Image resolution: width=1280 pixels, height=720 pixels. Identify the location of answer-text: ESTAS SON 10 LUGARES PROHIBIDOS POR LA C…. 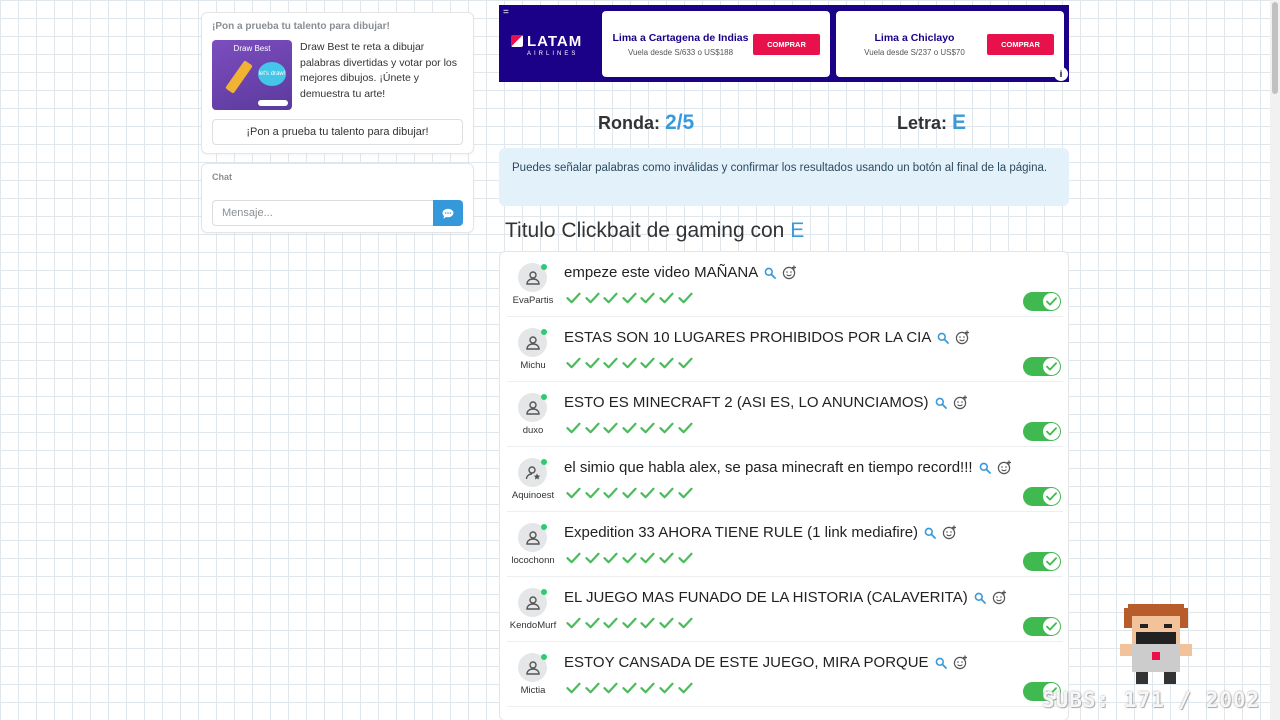
(748, 337).